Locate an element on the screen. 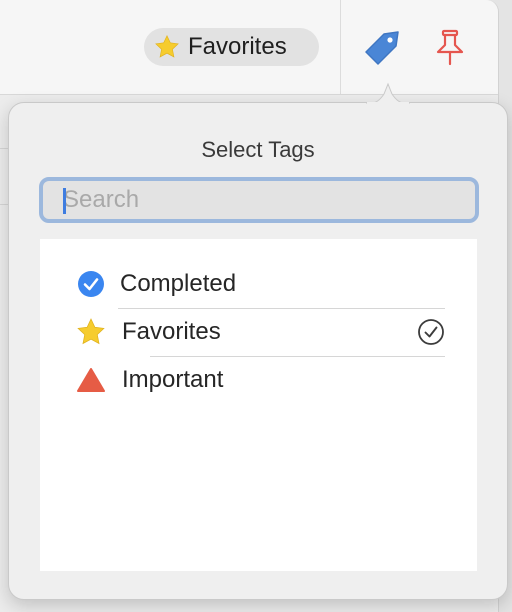 This screenshot has height=612, width=512. toolbar-divider is located at coordinates (340, 47).